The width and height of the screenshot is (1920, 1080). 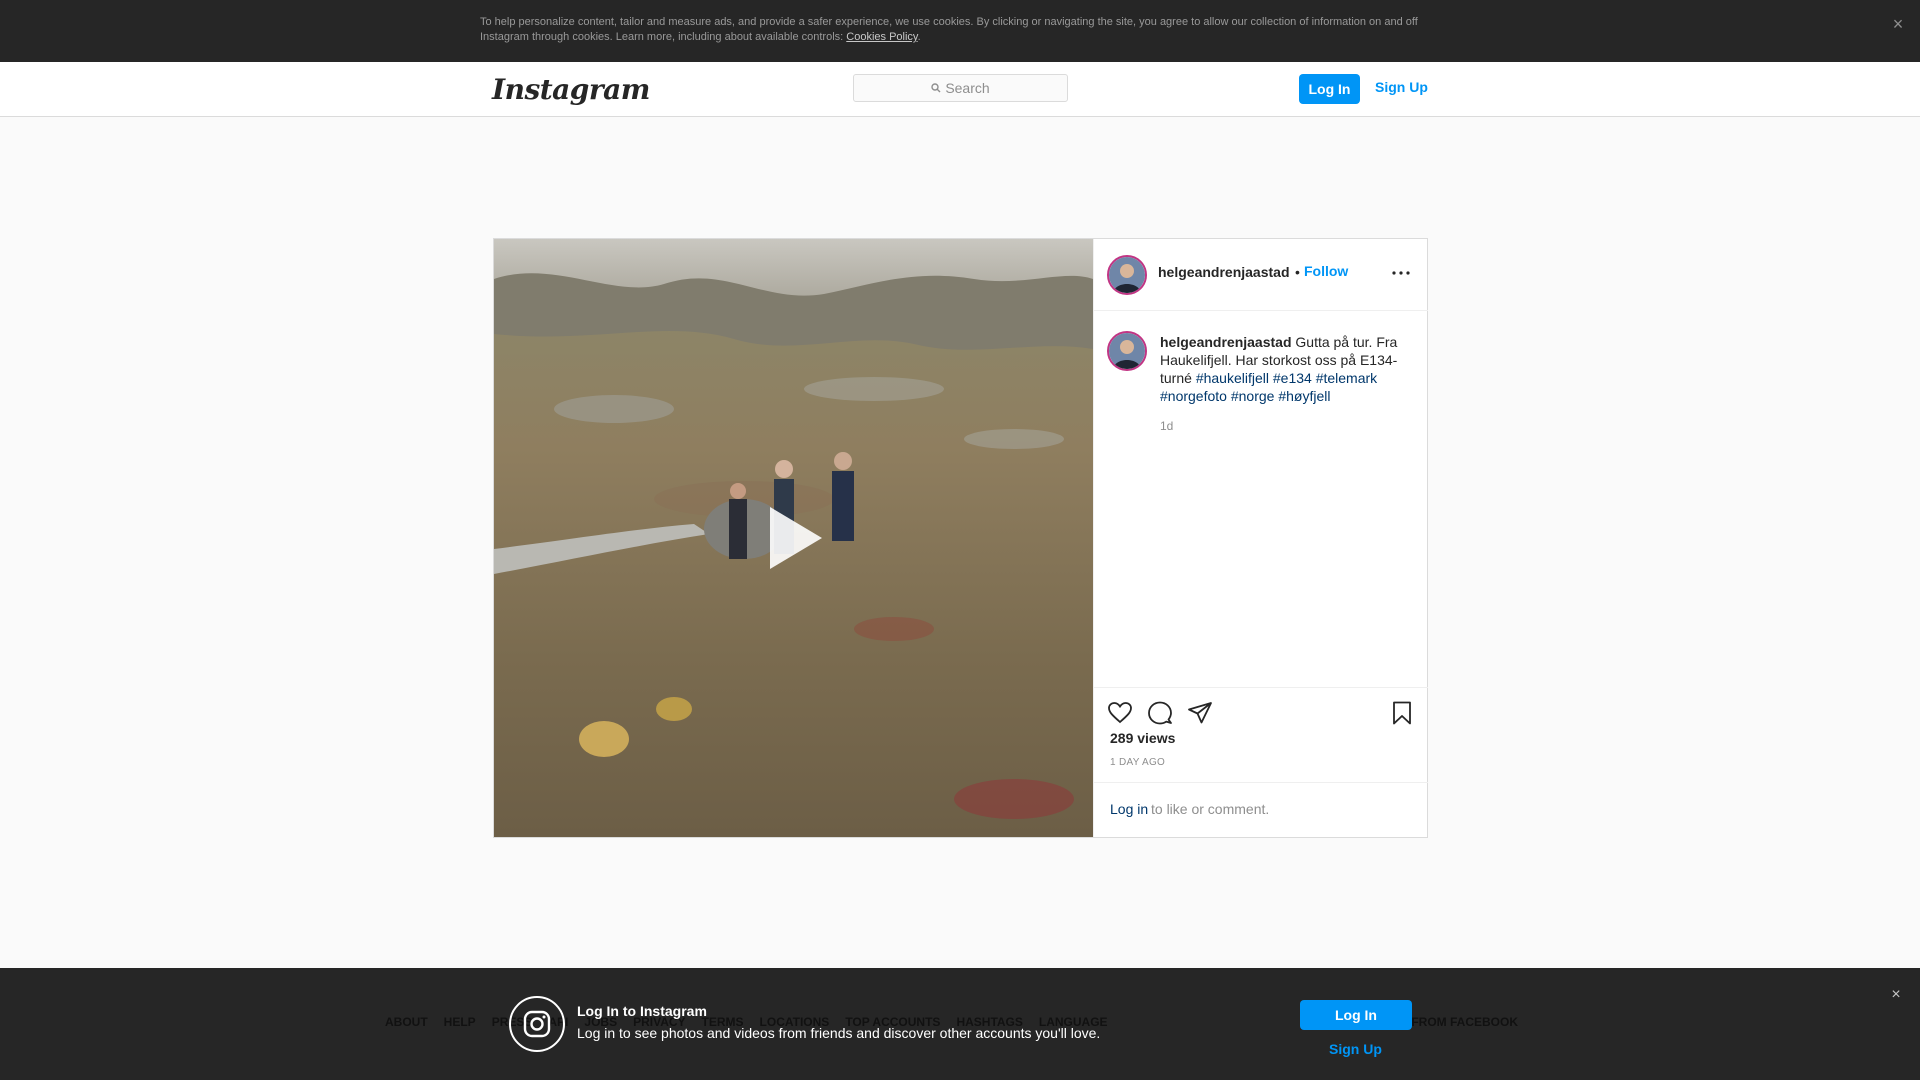 I want to click on hashtag: #telemark, so click(x=1346, y=378).